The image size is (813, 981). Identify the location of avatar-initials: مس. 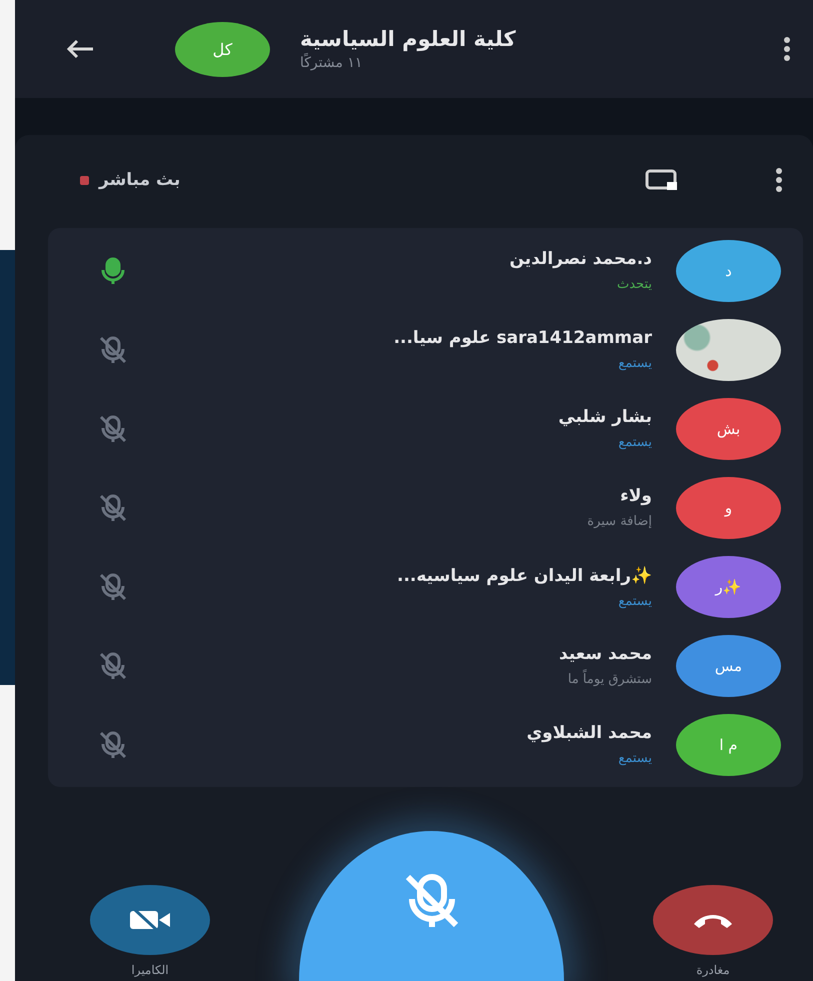
(728, 665).